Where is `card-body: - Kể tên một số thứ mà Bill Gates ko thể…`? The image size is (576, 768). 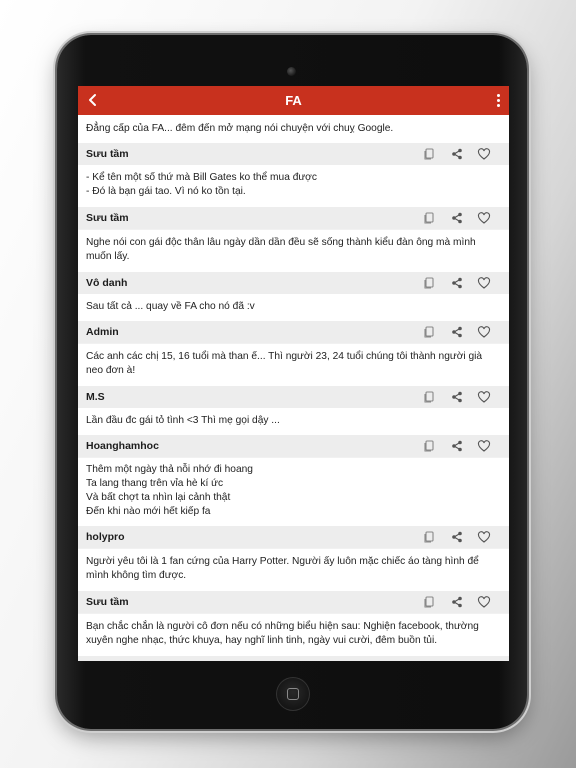 card-body: - Kể tên một số thứ mà Bill Gates ko thể… is located at coordinates (293, 186).